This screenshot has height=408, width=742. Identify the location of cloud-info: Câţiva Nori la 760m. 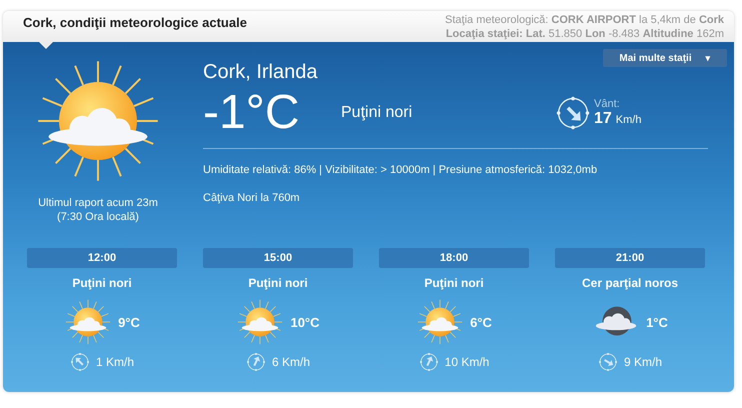
(252, 198).